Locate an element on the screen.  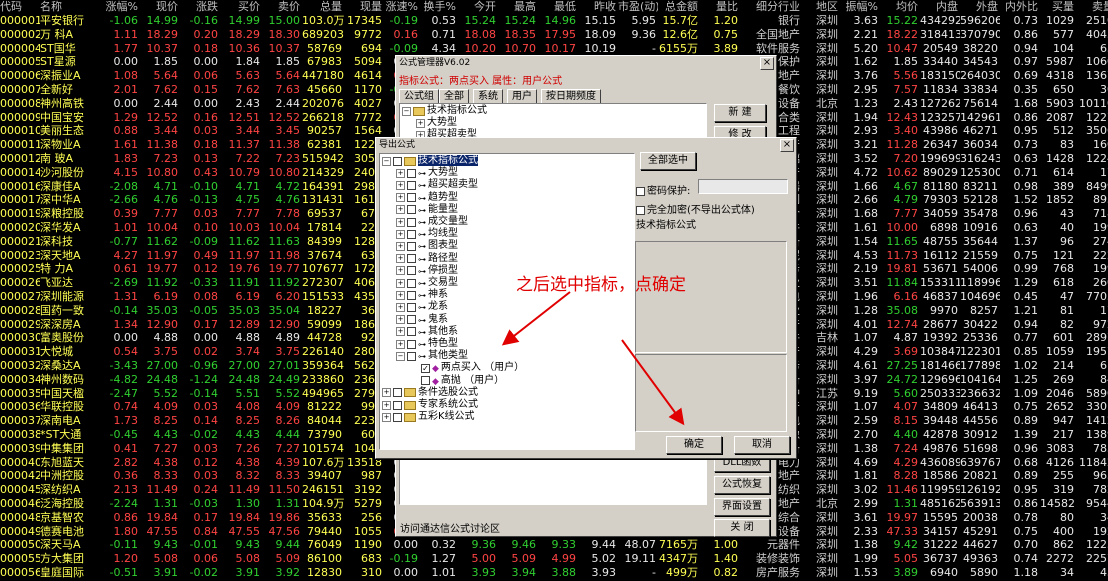
column-header: 总量 is located at coordinates (323, 7).